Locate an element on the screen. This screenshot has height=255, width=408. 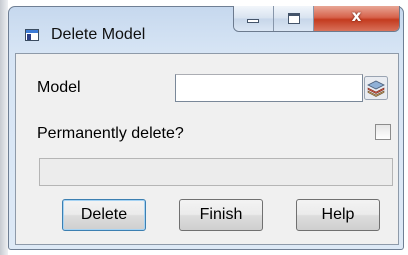
maximize-button is located at coordinates (294, 18).